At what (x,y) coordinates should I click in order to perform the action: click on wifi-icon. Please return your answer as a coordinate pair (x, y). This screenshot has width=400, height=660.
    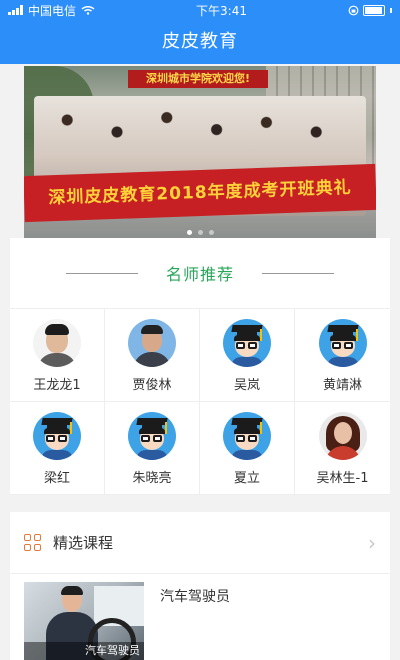
    Looking at the image, I should click on (88, 10).